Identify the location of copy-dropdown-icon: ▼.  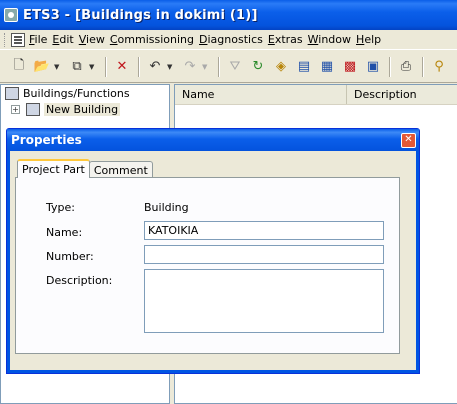
(93, 67).